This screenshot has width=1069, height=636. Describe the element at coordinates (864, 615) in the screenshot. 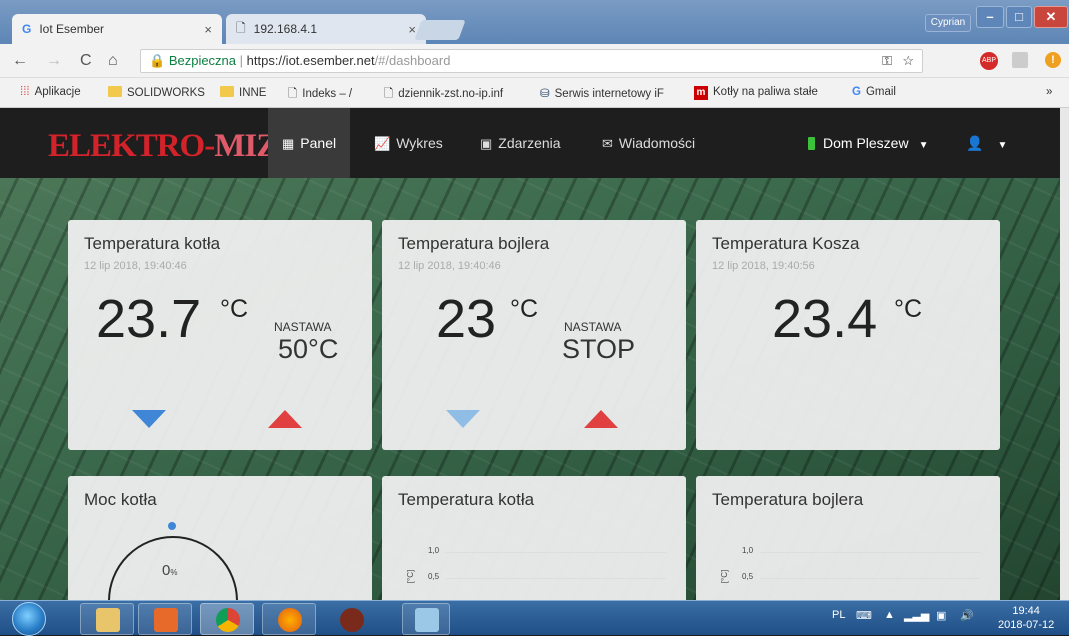

I see `keyboard-icon: ⌨` at that location.